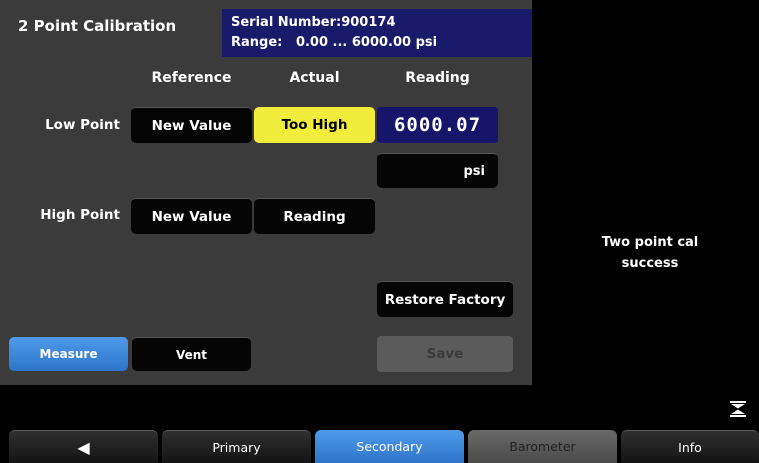 This screenshot has width=759, height=463. I want to click on serial-number-line: Serial Number:900174, so click(381, 23).